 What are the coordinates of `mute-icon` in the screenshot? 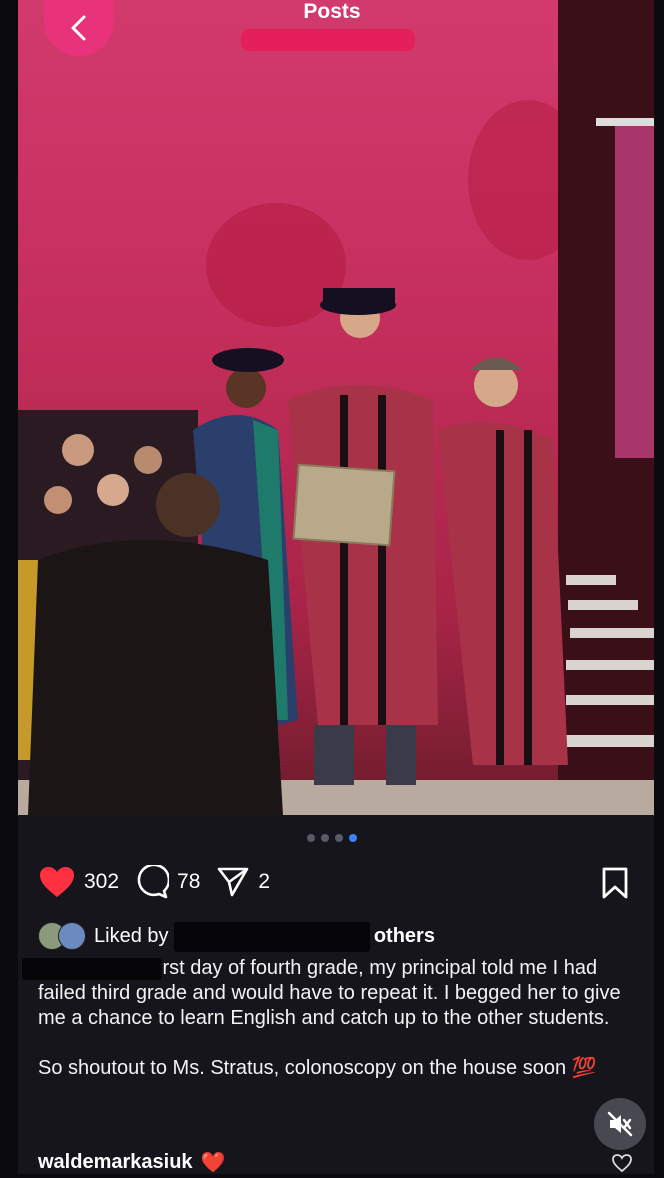 It's located at (620, 1124).